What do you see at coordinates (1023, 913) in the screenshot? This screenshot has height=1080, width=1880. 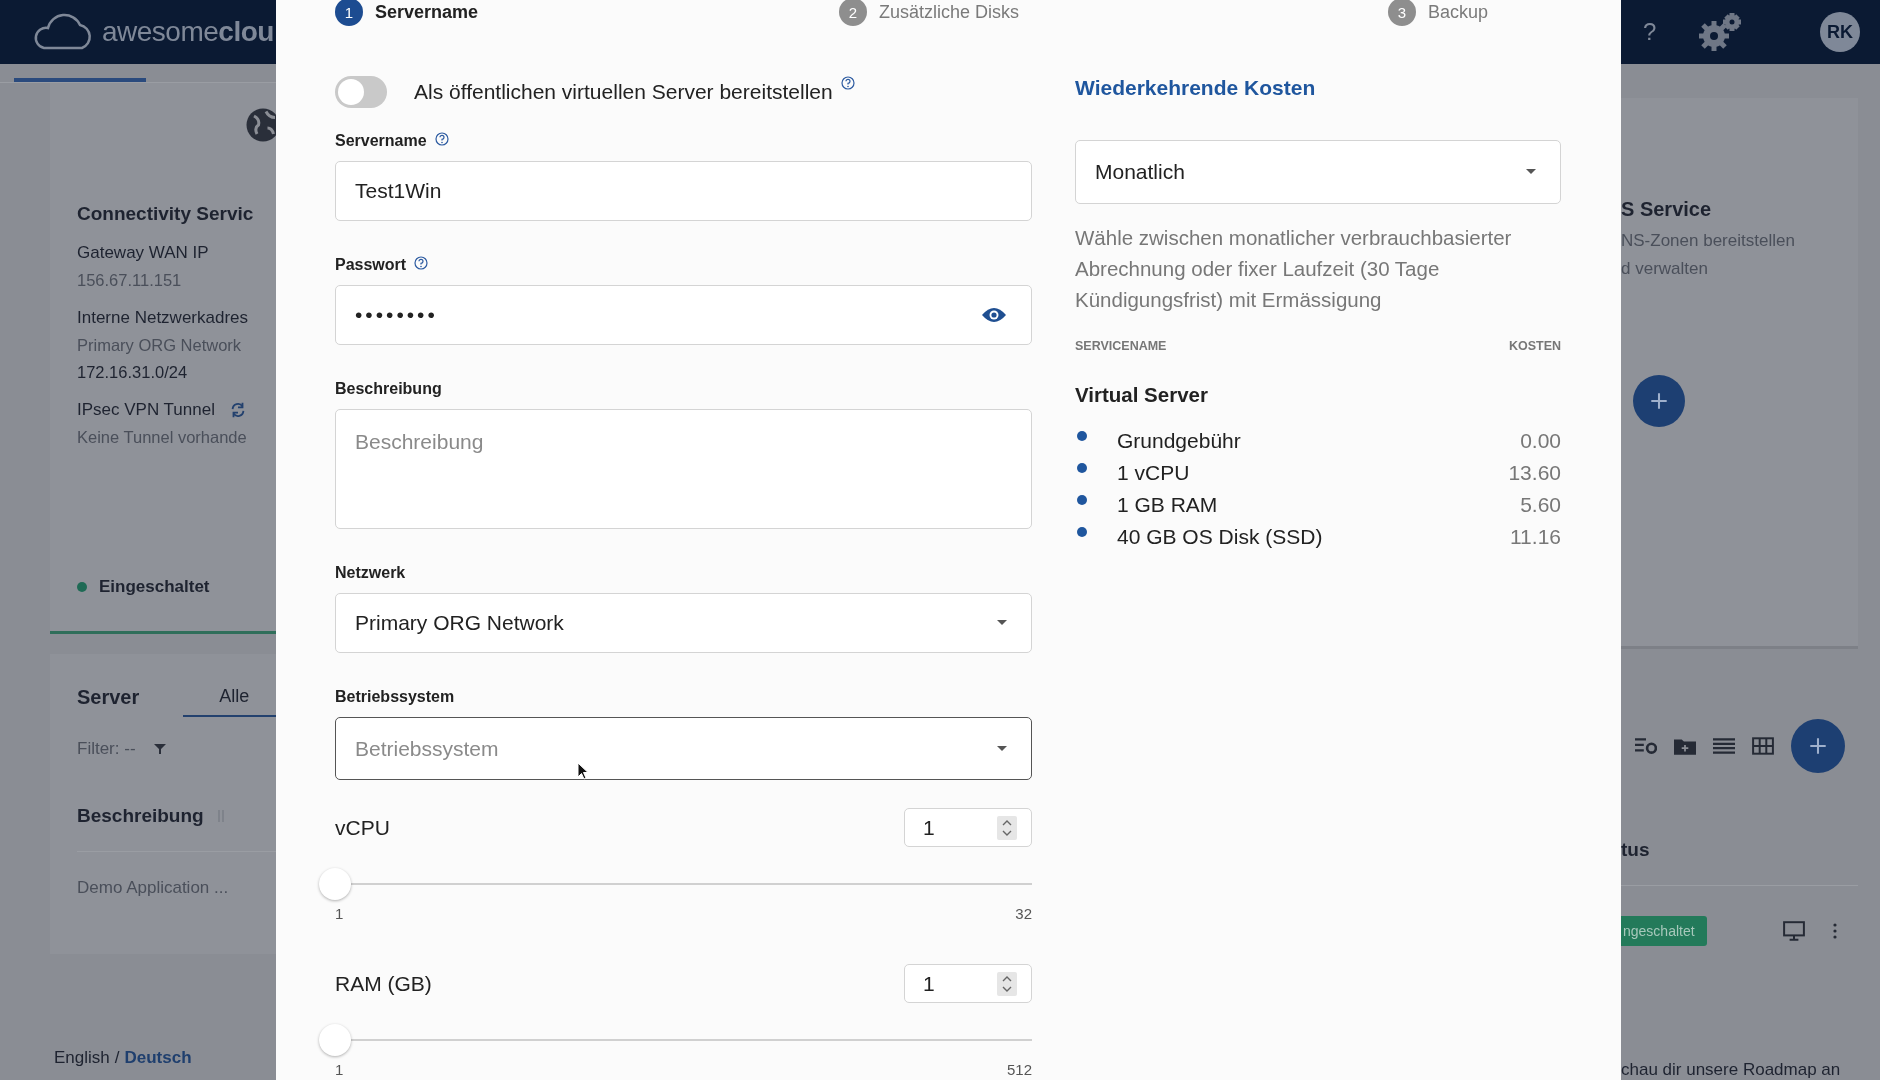 I see `slider-max: 32` at bounding box center [1023, 913].